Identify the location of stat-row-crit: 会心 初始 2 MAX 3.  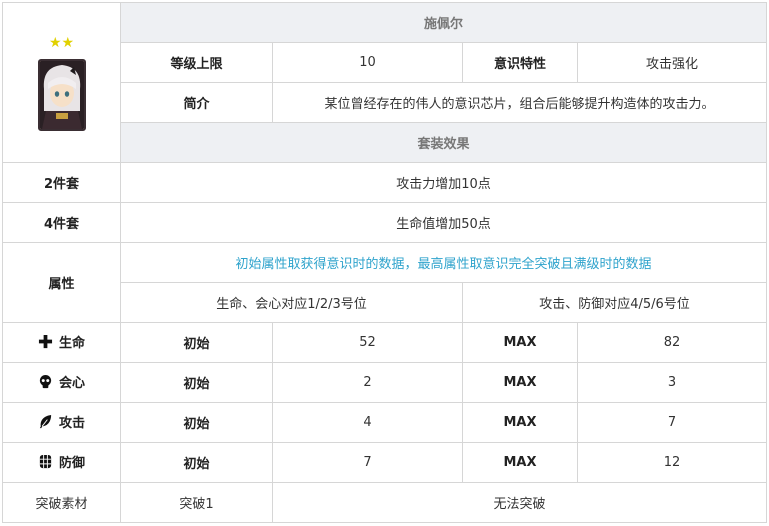
(385, 382).